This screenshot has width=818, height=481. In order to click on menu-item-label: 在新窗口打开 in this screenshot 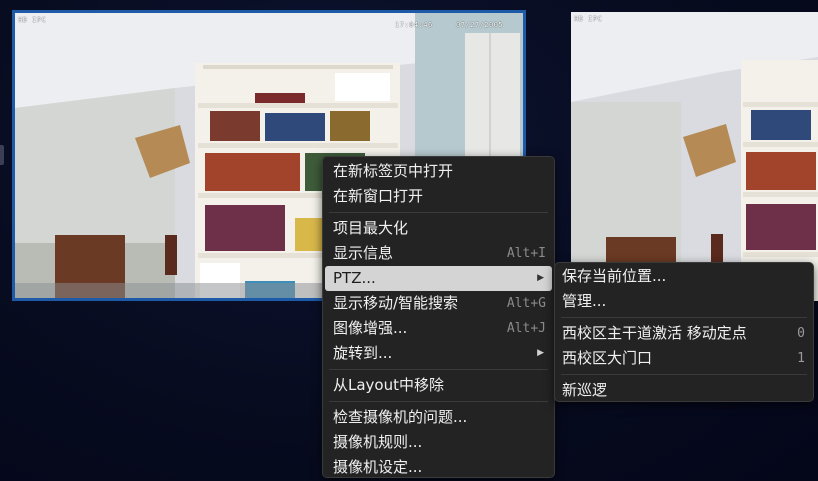, I will do `click(378, 196)`.